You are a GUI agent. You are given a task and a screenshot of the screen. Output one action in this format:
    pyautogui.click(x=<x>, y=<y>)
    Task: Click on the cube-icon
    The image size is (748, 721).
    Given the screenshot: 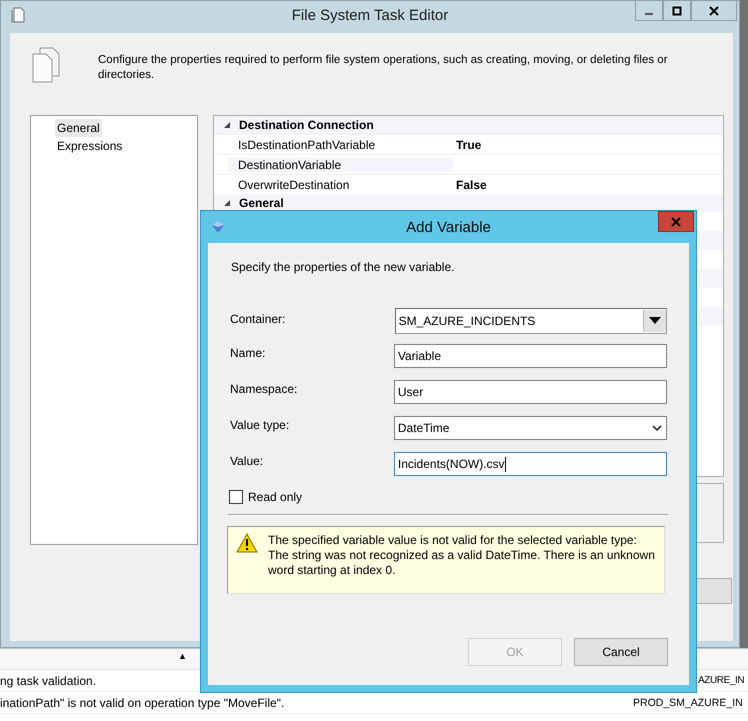 What is the action you would take?
    pyautogui.click(x=218, y=227)
    